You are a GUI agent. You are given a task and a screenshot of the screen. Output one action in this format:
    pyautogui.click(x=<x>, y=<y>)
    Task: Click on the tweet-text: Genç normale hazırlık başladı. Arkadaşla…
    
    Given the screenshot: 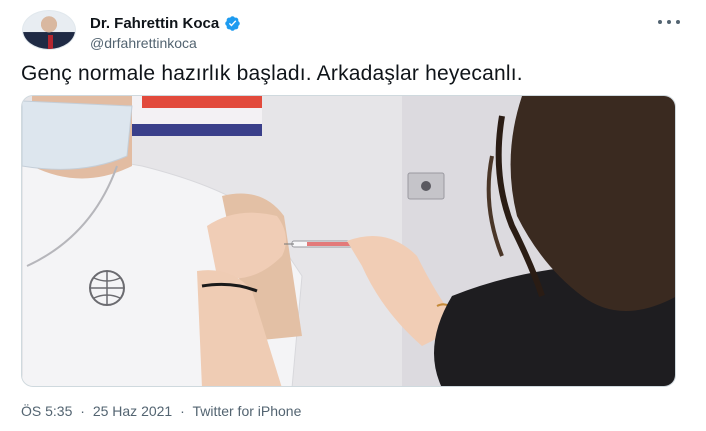 What is the action you would take?
    pyautogui.click(x=272, y=73)
    